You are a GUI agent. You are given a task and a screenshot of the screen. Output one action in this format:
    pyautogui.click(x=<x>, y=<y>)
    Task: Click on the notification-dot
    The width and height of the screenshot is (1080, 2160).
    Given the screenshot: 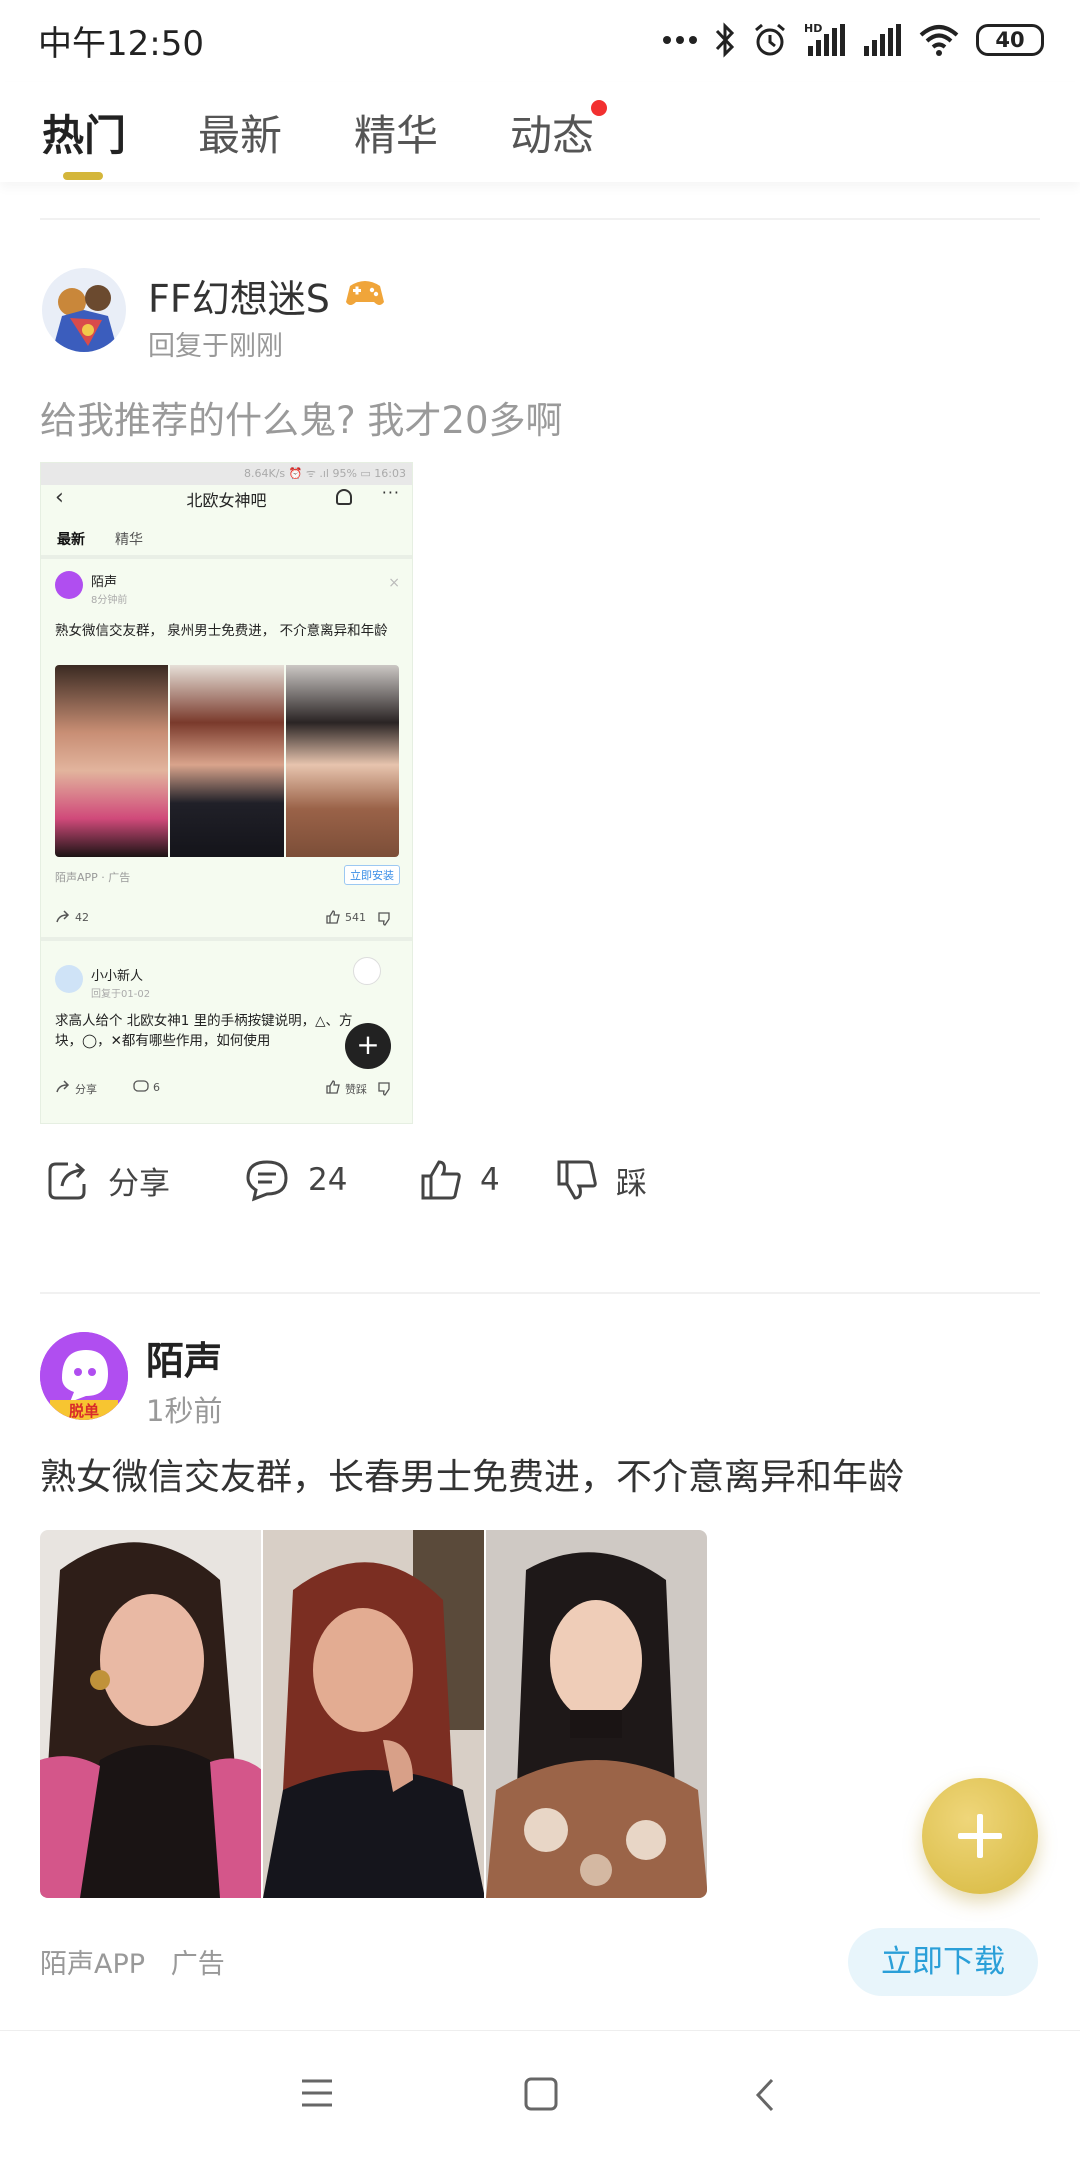 What is the action you would take?
    pyautogui.click(x=599, y=108)
    